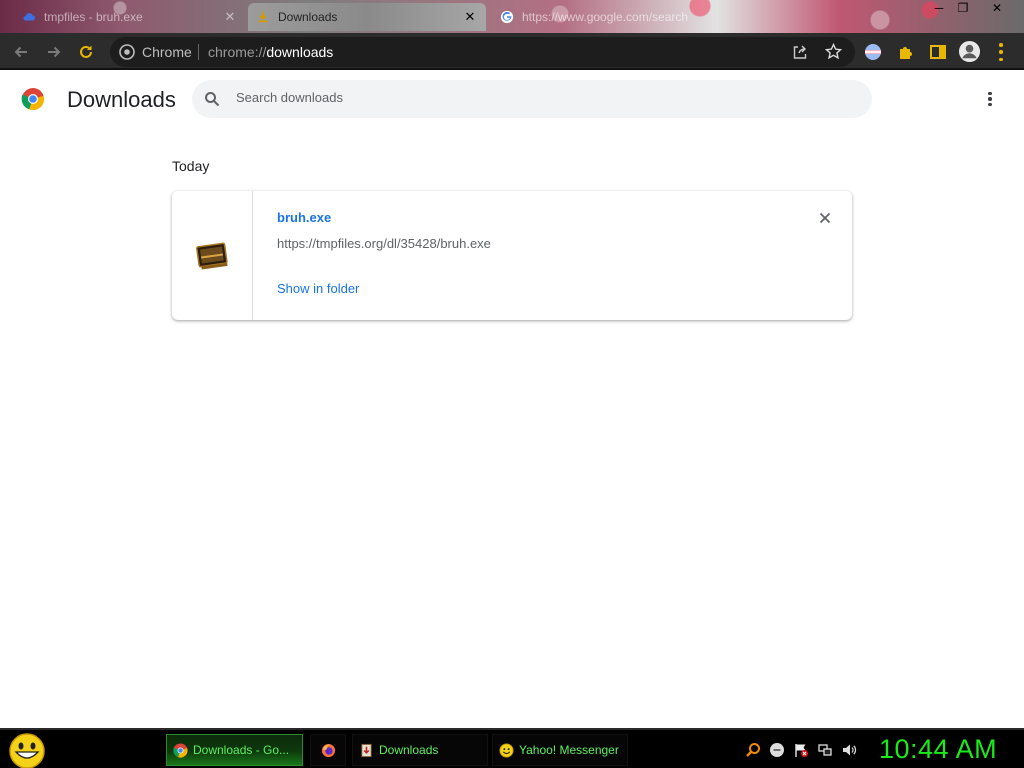 Image resolution: width=1024 pixels, height=768 pixels. I want to click on volume-icon, so click(849, 750).